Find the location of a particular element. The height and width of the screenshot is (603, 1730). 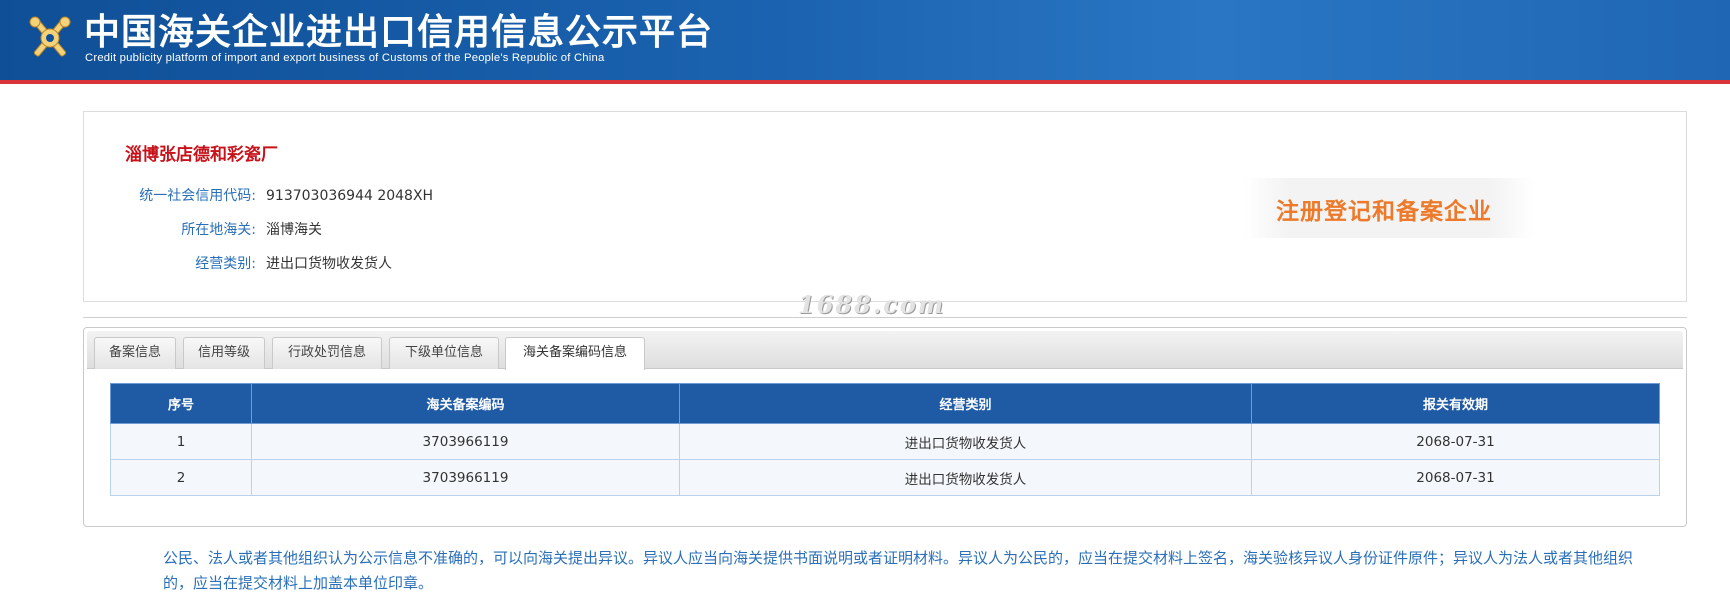

tab-strip: 备案信息 信用等级 行政处罚信息 下级单位信息 海关备案编码信息 is located at coordinates (885, 350).